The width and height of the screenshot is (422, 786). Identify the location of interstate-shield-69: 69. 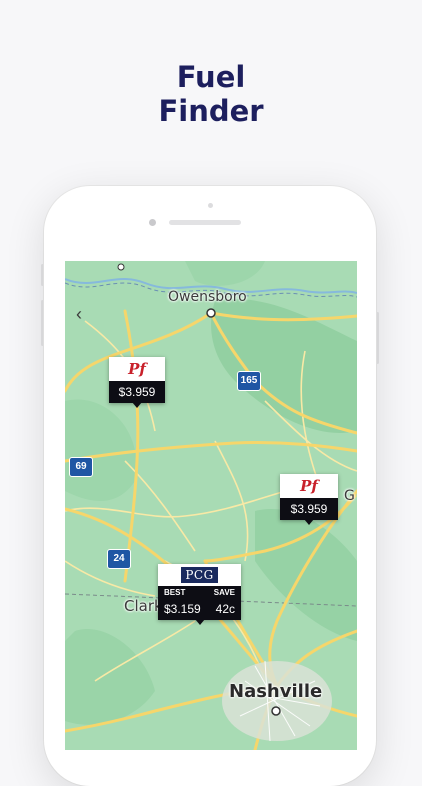
(81, 467).